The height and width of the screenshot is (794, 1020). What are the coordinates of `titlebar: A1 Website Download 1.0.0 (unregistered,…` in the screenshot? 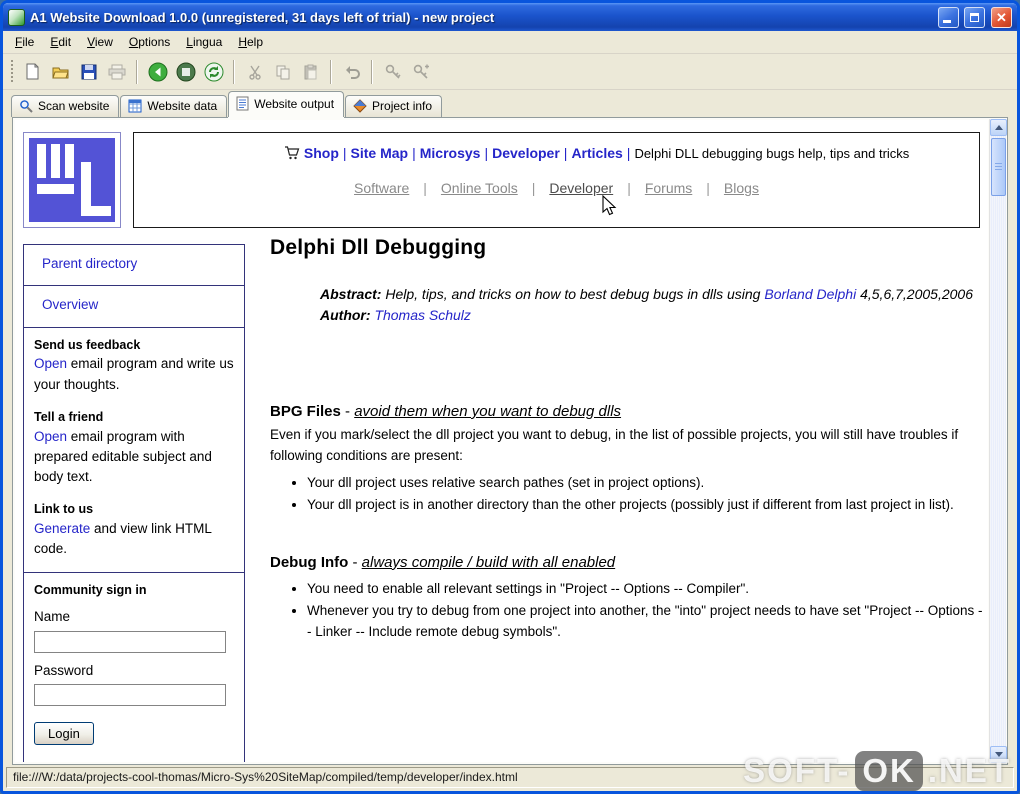 It's located at (510, 17).